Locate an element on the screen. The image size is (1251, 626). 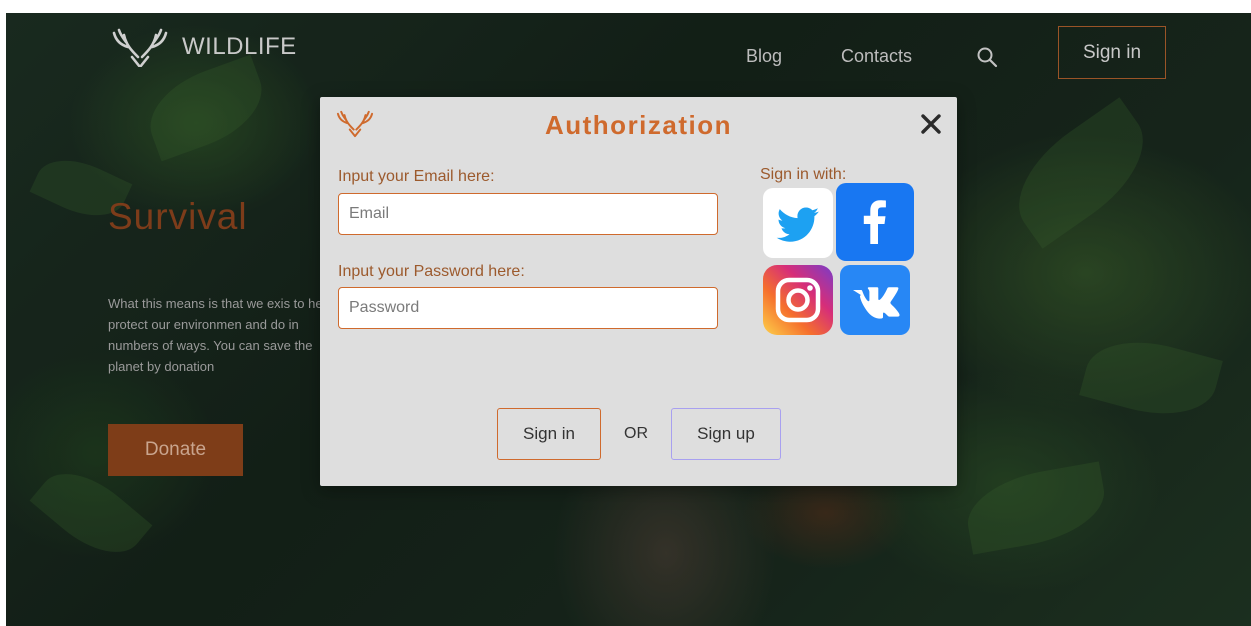
twitter-icon is located at coordinates (797, 224).